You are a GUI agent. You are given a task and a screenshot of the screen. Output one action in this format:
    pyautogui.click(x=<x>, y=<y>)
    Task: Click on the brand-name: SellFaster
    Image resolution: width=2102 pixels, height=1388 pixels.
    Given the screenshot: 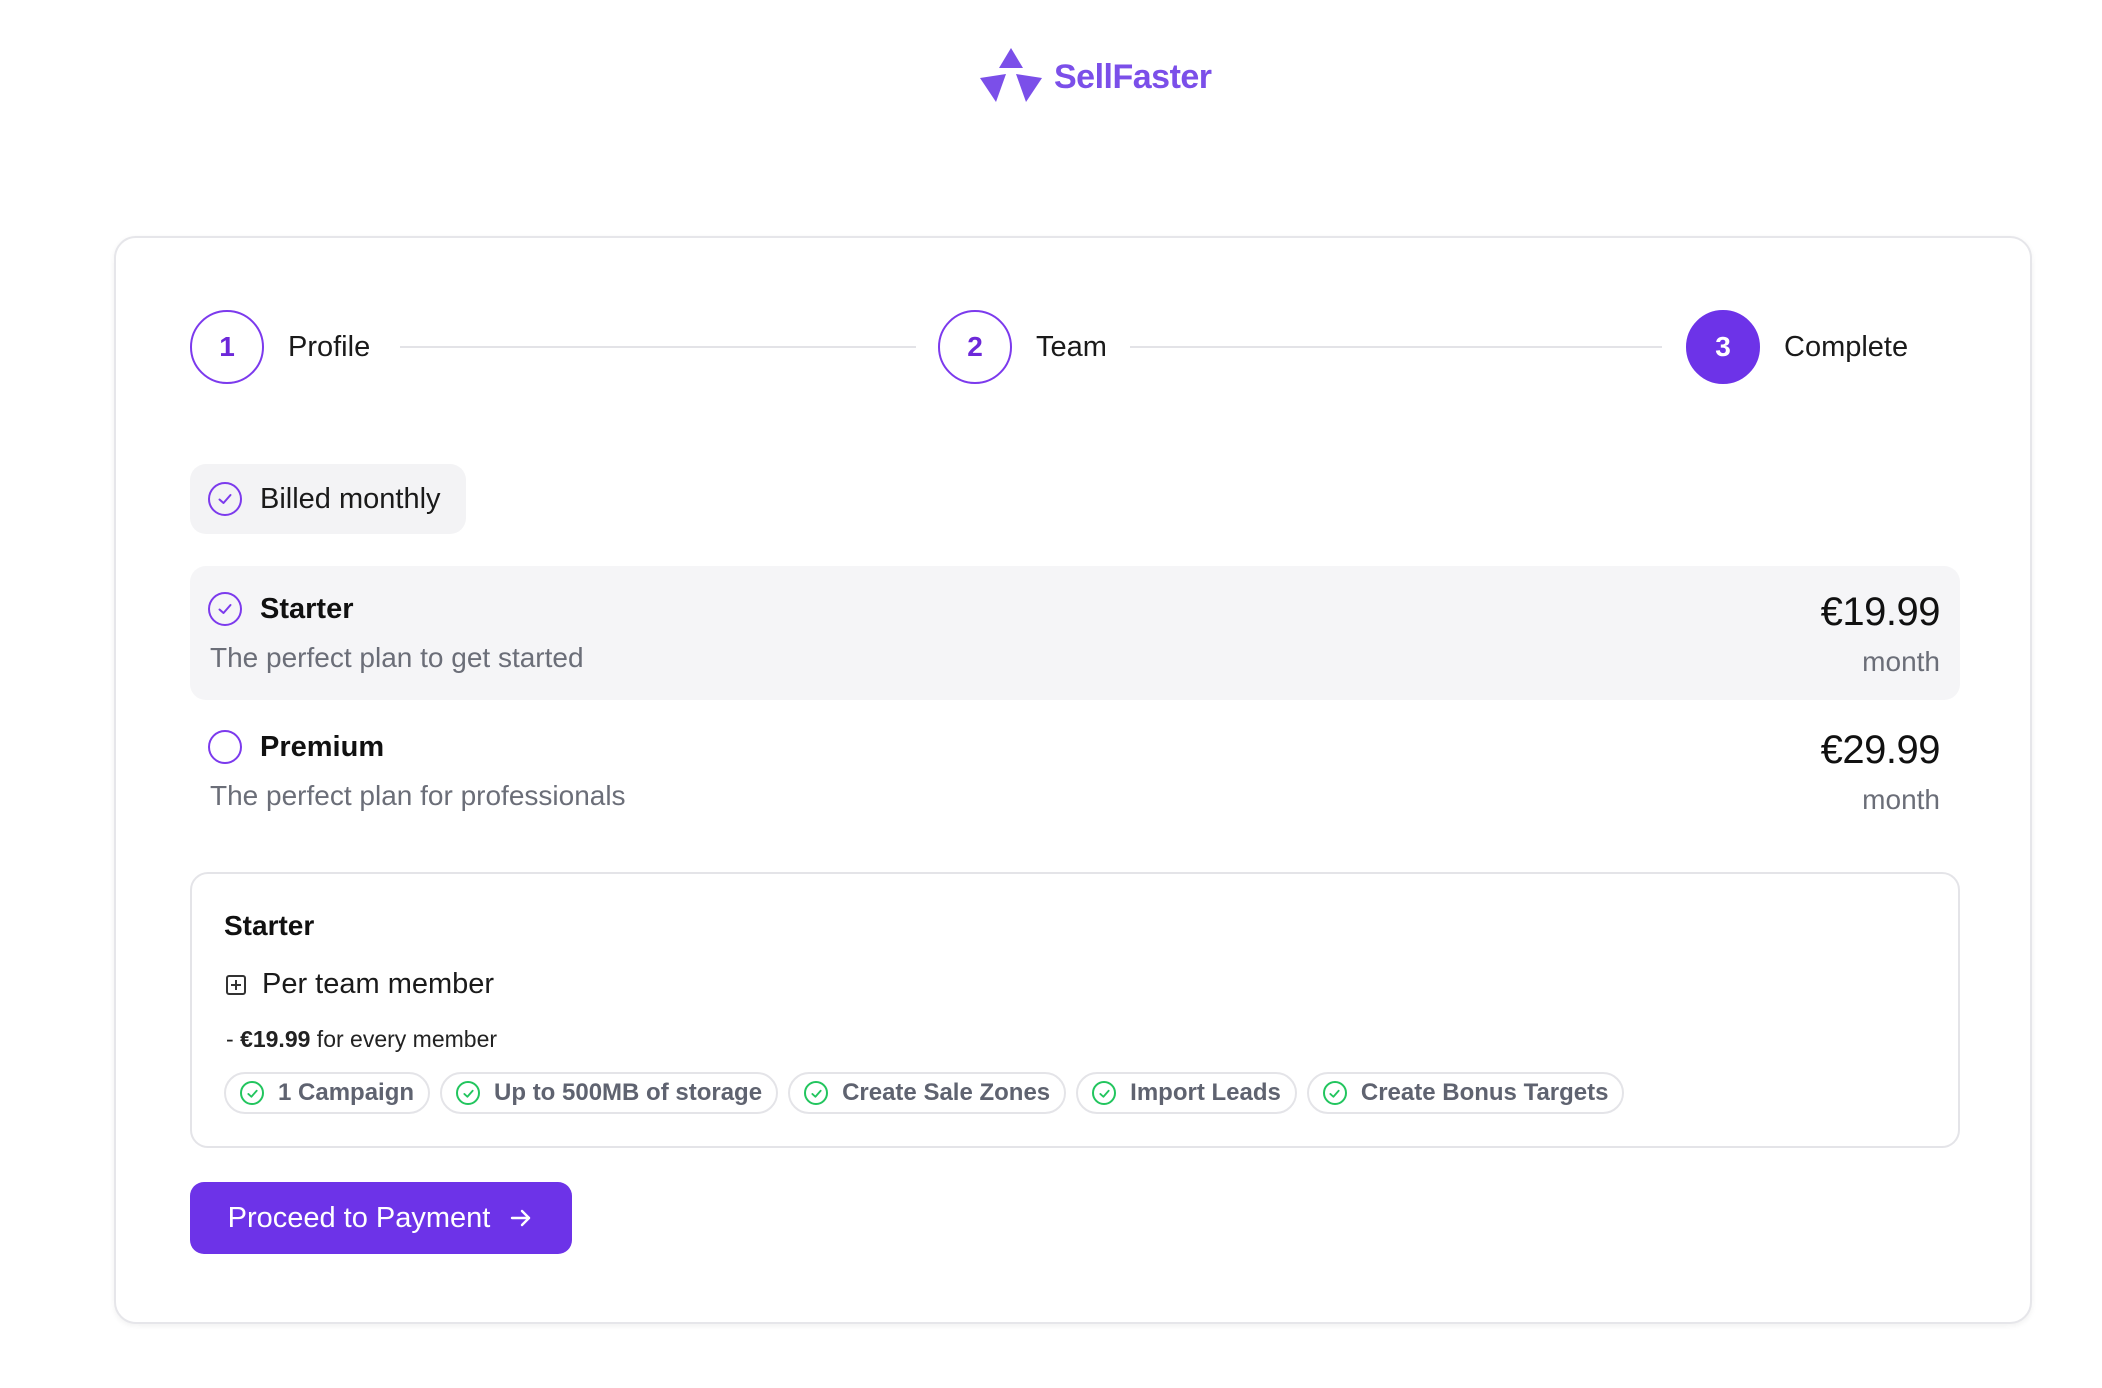 What is the action you would take?
    pyautogui.click(x=1133, y=76)
    